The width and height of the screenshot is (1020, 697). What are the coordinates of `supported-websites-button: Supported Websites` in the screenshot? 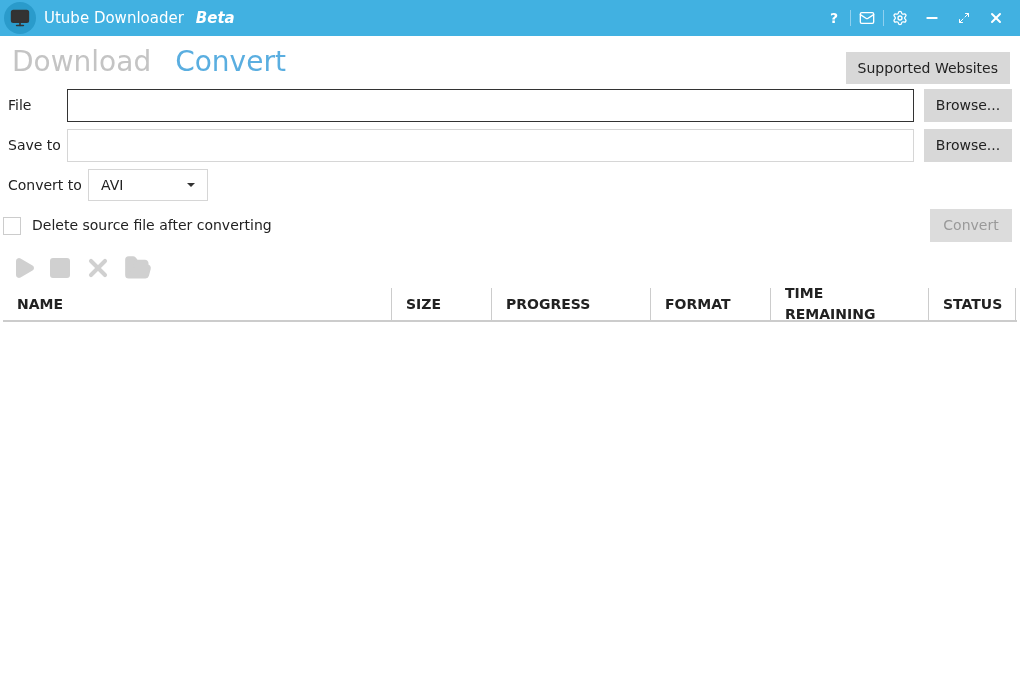 It's located at (927, 68).